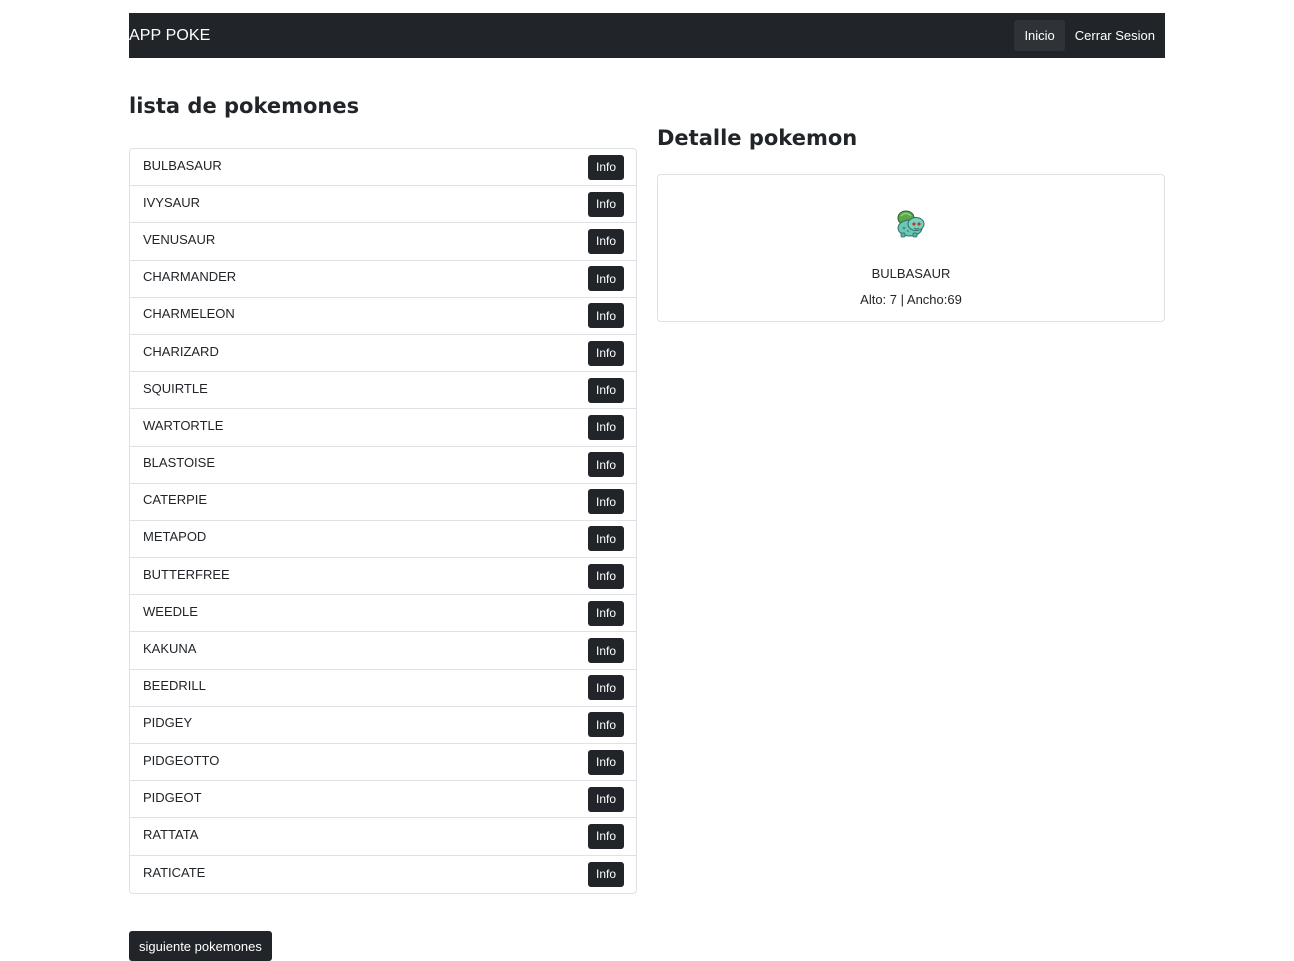 The width and height of the screenshot is (1294, 961). I want to click on list-item: WEEDLE Info, so click(383, 614).